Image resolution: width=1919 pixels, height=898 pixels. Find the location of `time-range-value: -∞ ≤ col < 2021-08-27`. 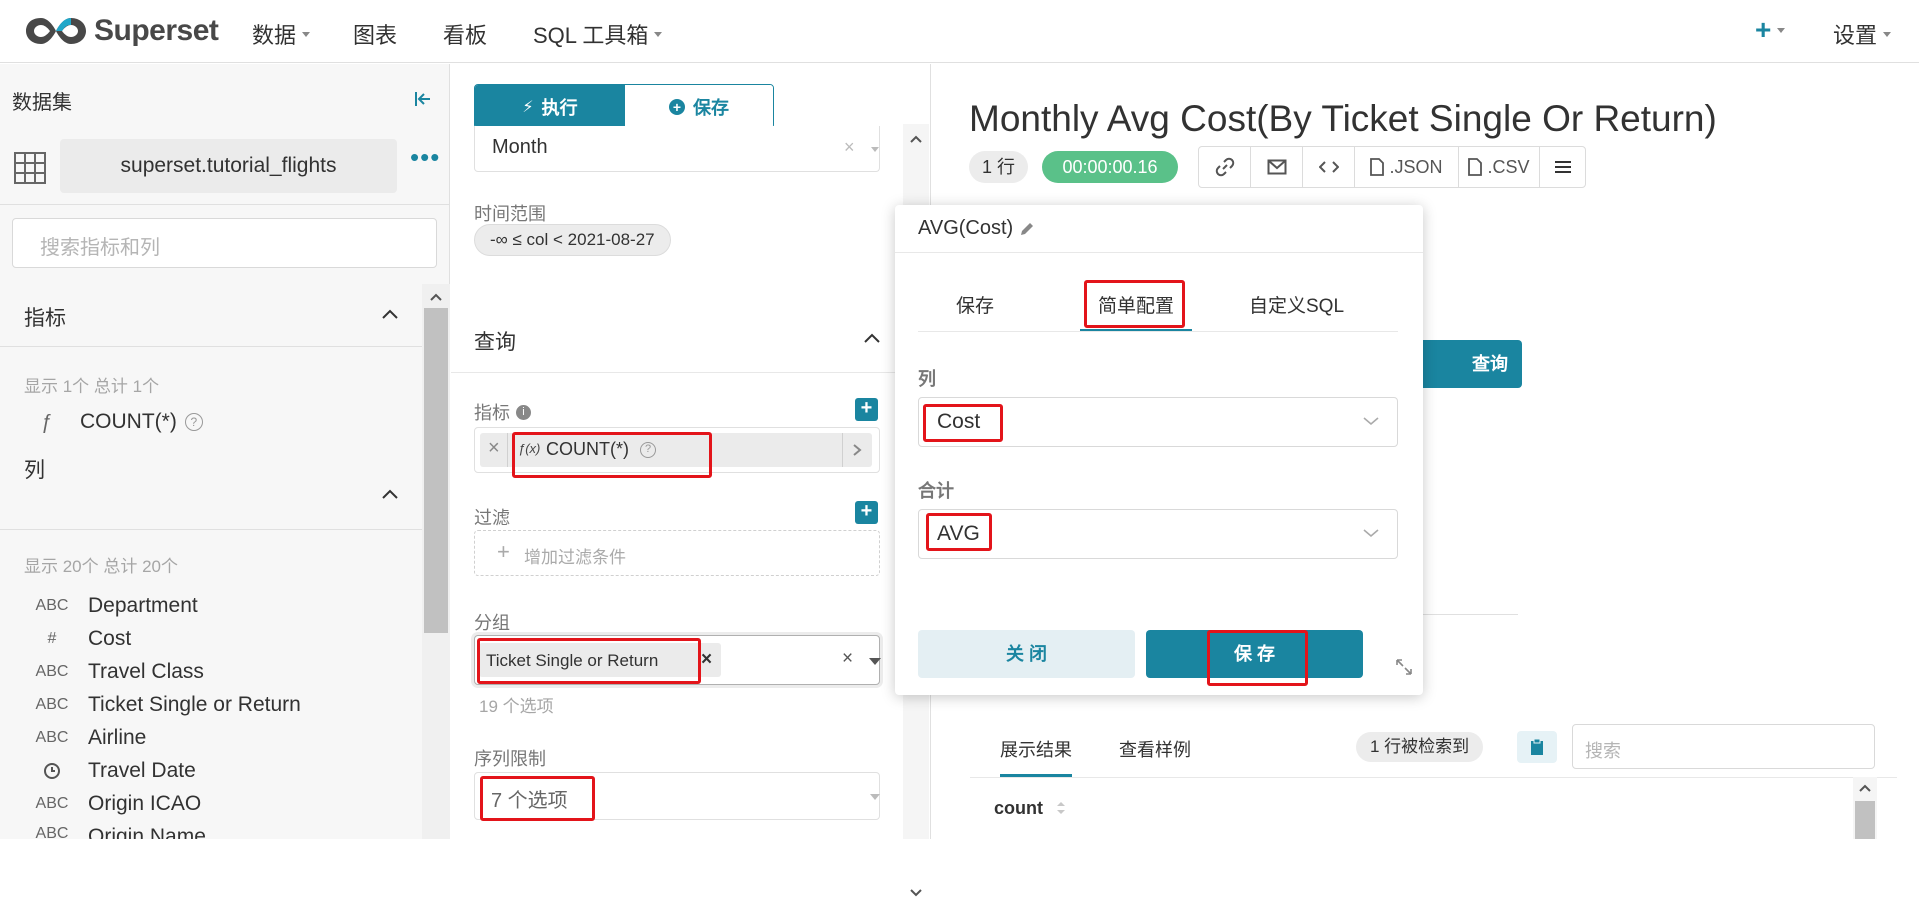

time-range-value: -∞ ≤ col < 2021-08-27 is located at coordinates (572, 240).